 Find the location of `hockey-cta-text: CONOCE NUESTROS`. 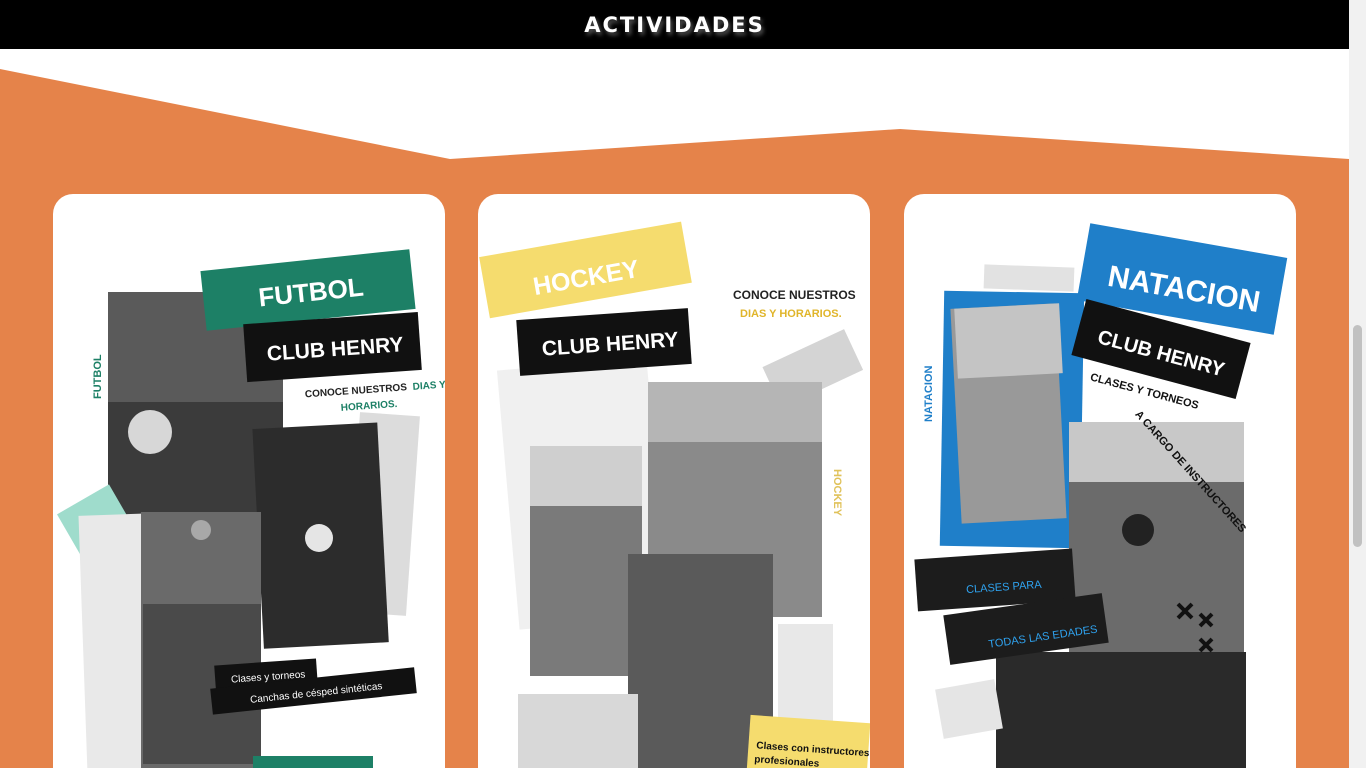

hockey-cta-text: CONOCE NUESTROS is located at coordinates (794, 295).